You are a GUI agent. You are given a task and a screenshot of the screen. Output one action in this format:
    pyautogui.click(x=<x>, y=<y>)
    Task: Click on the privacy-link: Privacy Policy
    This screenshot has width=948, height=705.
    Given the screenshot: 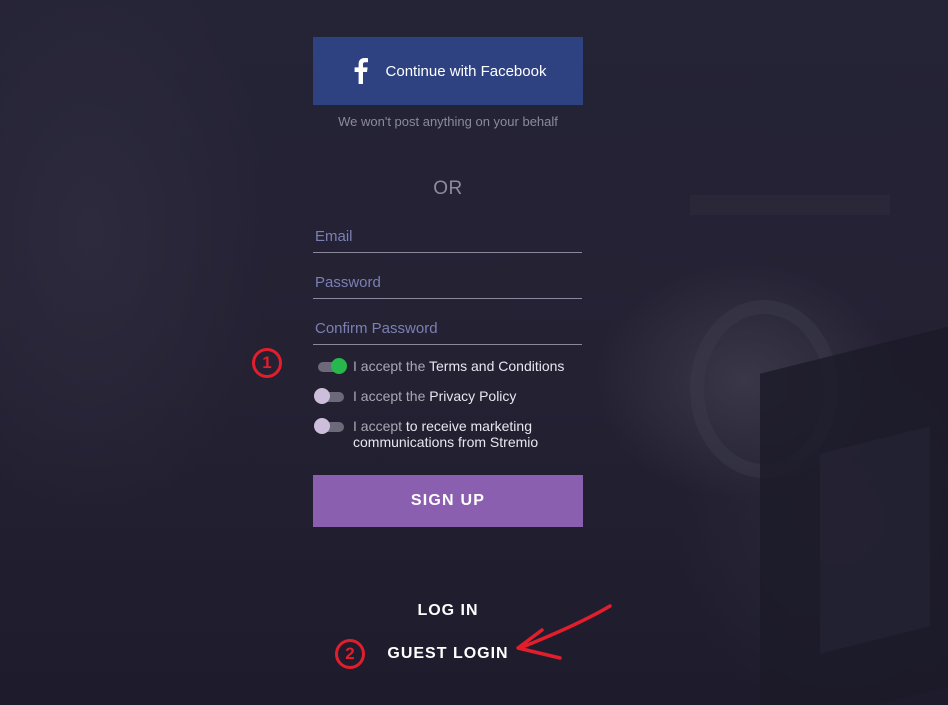 What is the action you would take?
    pyautogui.click(x=472, y=396)
    